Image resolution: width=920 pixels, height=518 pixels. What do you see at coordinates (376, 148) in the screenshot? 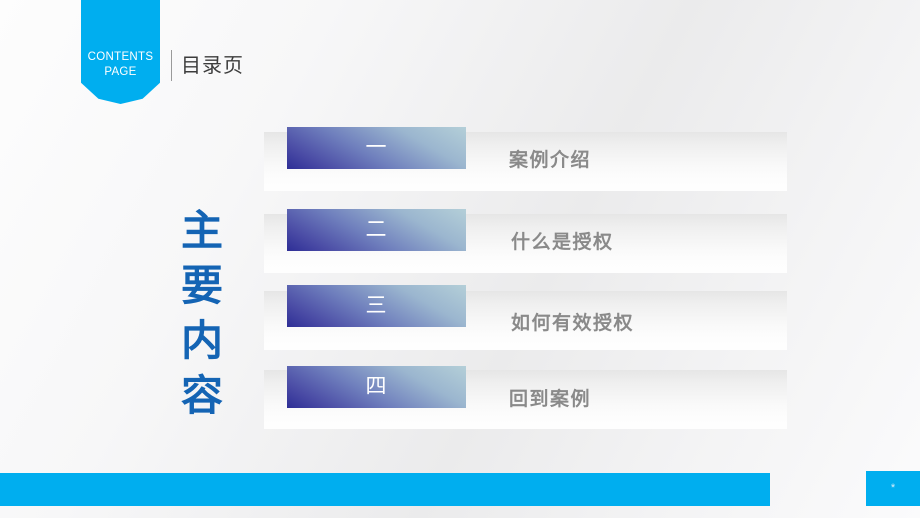
I see `contents-number-plate-1: 一` at bounding box center [376, 148].